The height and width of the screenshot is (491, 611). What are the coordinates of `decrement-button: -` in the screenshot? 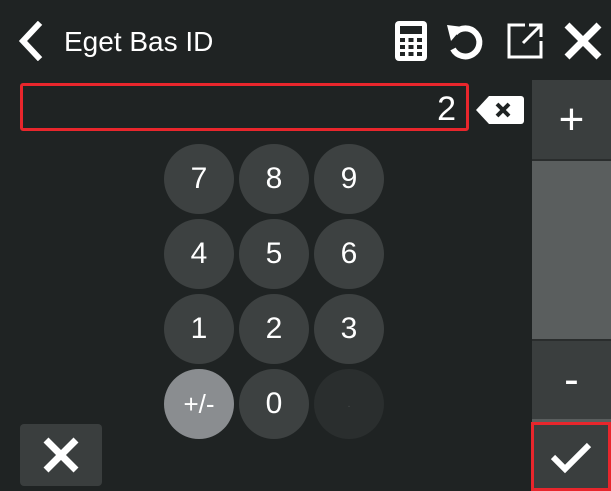 It's located at (571, 379).